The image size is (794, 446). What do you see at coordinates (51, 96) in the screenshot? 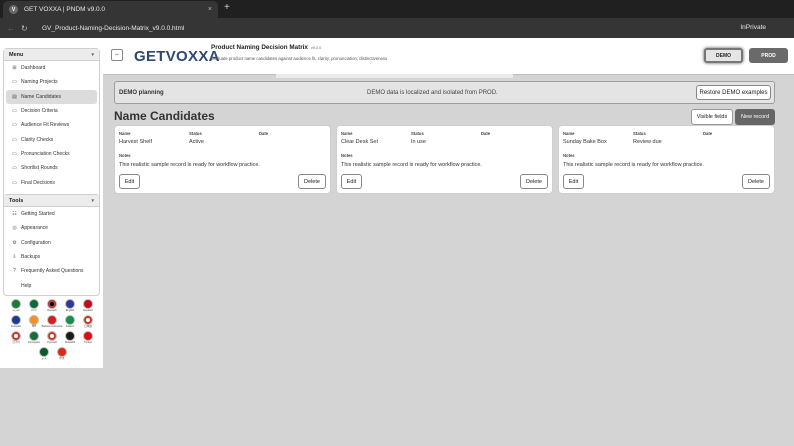
I see `sidebar-item-name-candidates: ▤ Name Candidates` at bounding box center [51, 96].